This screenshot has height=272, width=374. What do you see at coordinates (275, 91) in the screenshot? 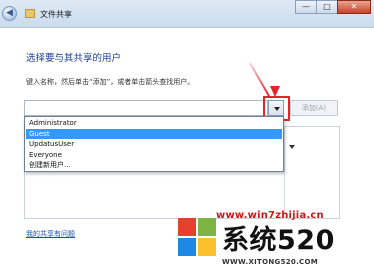
I see `annotation-arrow-icon` at bounding box center [275, 91].